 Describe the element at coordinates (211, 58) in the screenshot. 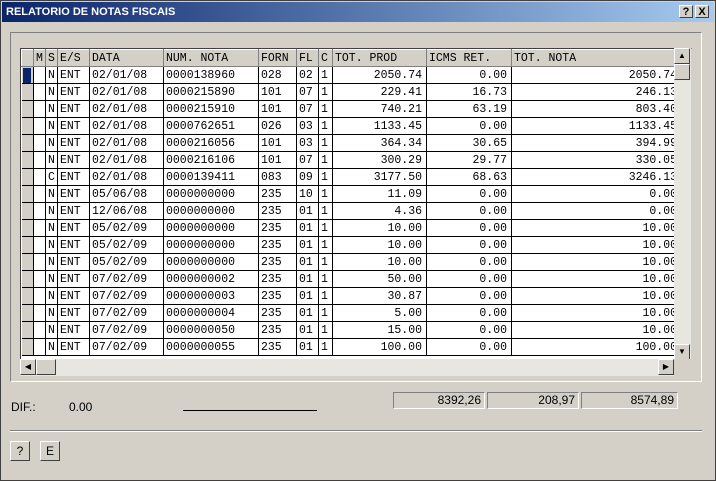

I see `column-header: NUM. NOTA` at that location.